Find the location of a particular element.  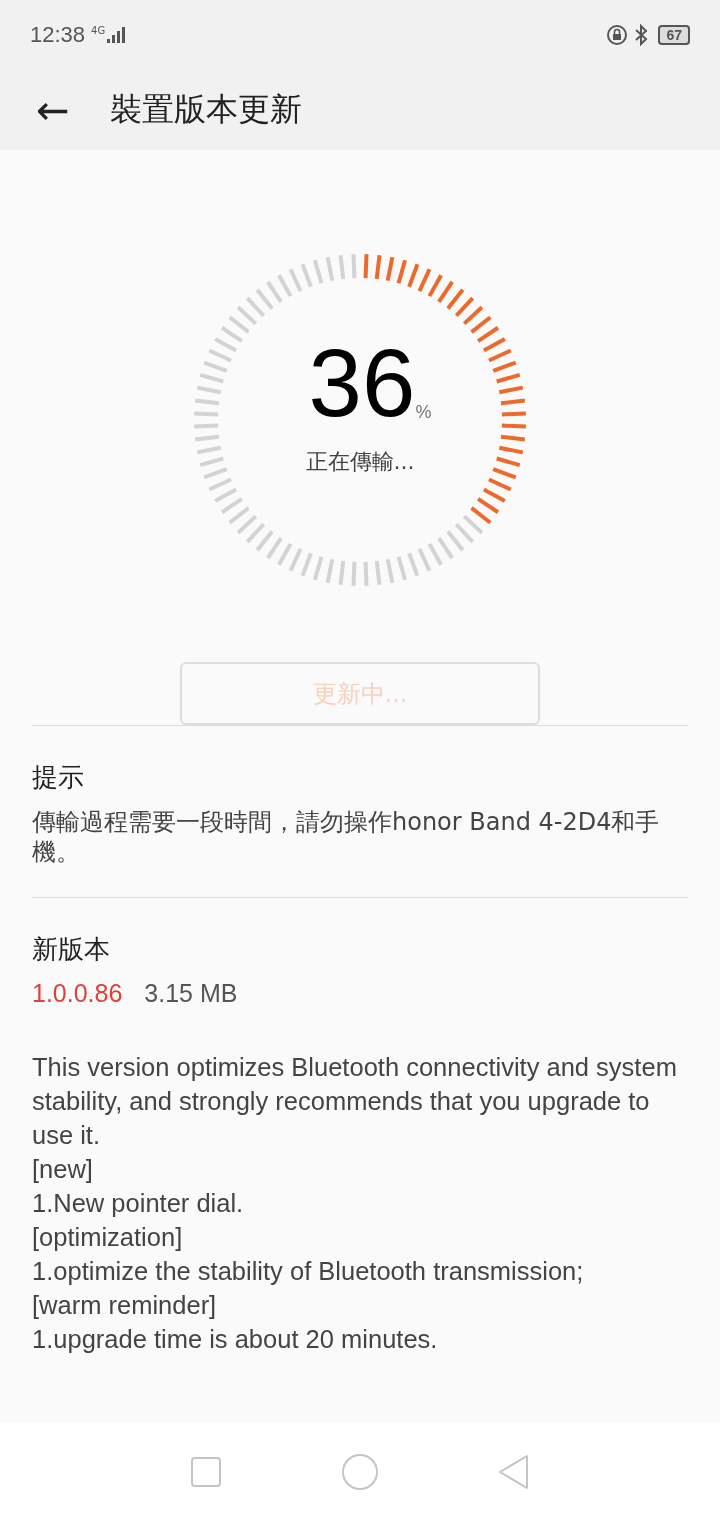

release-note: [optimization] is located at coordinates (108, 1237).